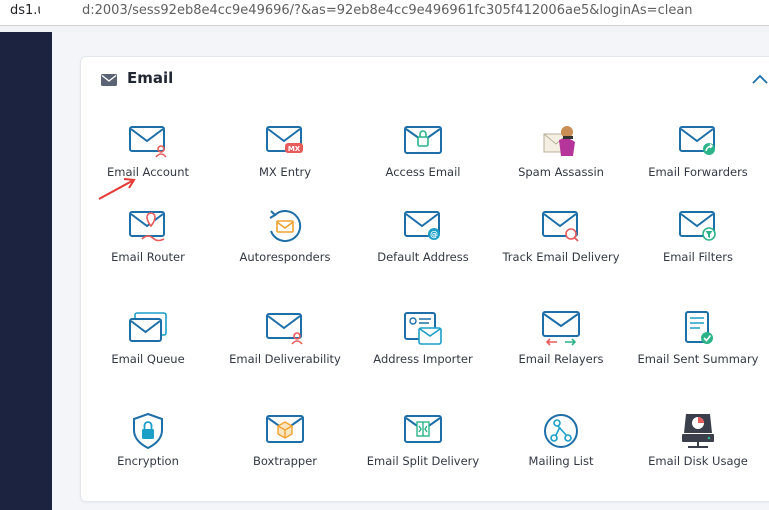 The image size is (769, 510). I want to click on tool-email-disk-usage: Email Disk Usage, so click(698, 459).